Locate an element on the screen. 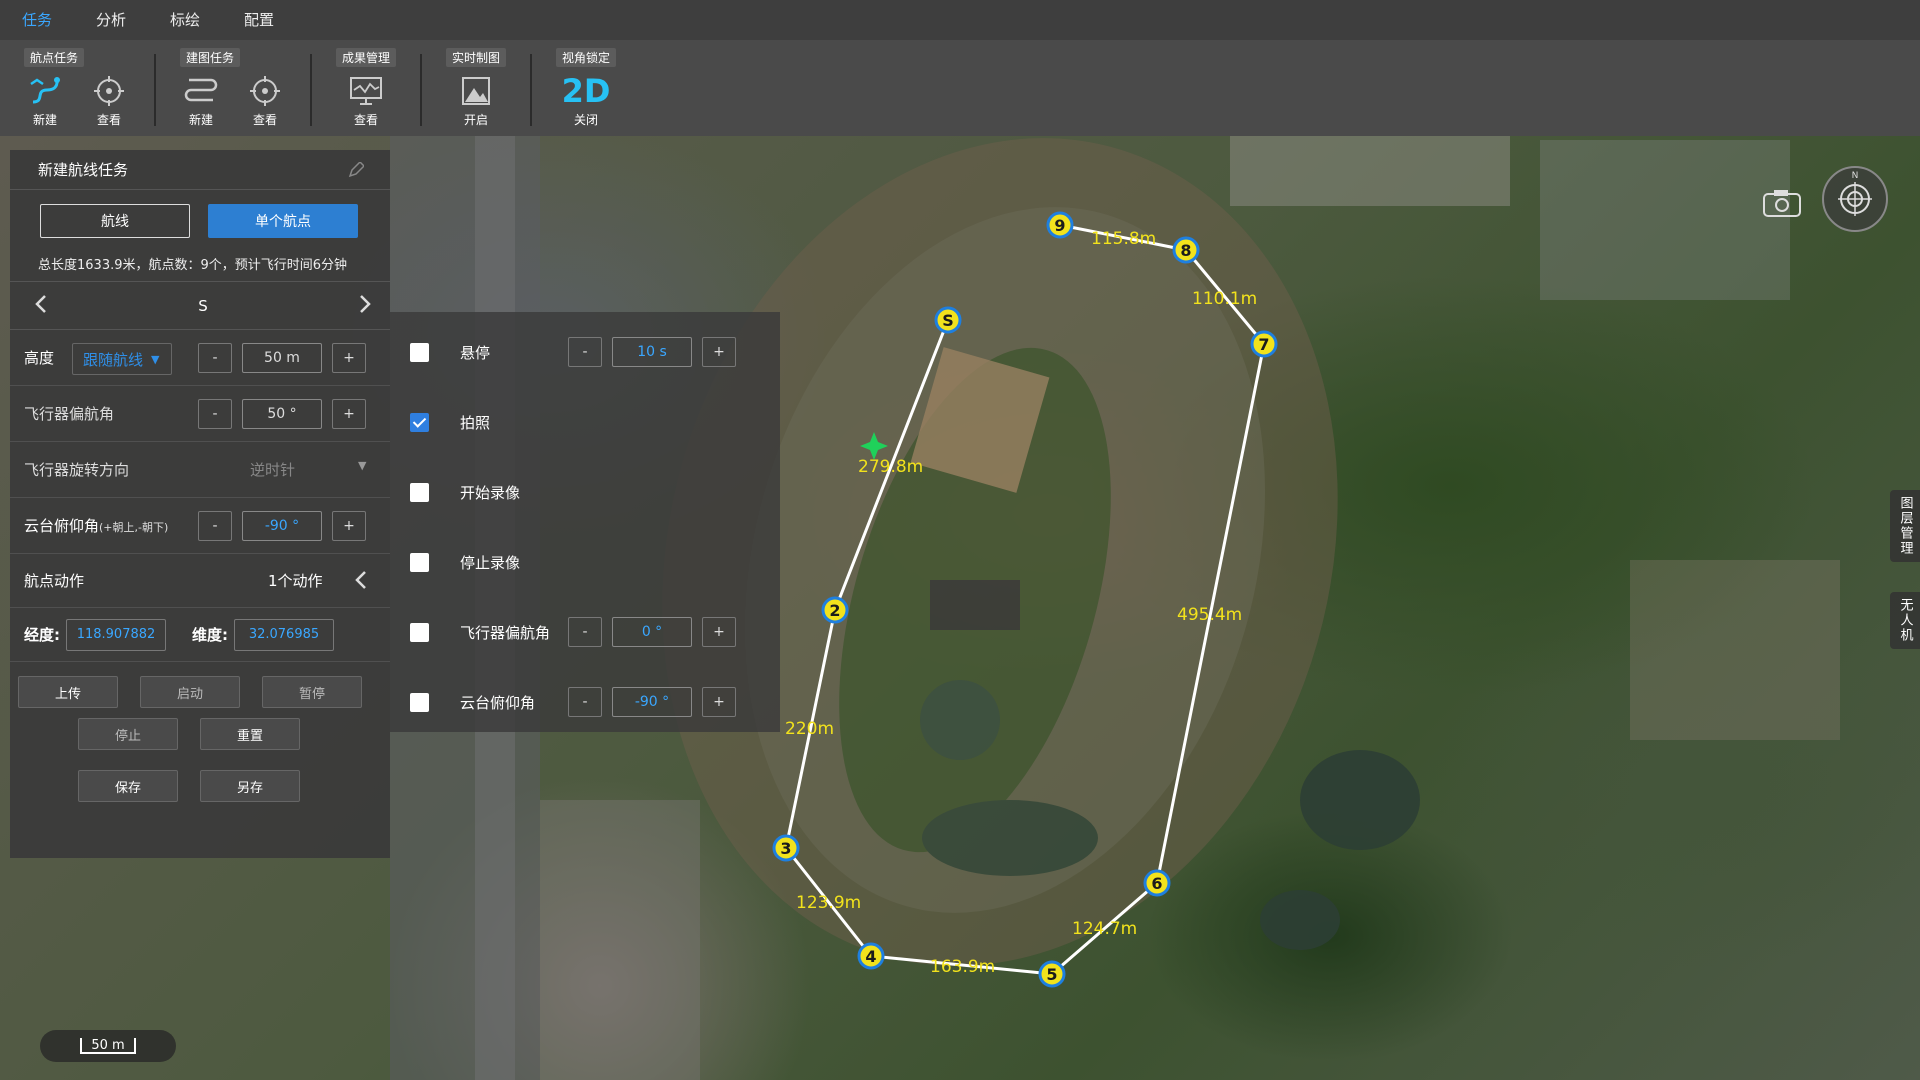 The height and width of the screenshot is (1080, 1920). group-label: 航点任务 is located at coordinates (54, 57).